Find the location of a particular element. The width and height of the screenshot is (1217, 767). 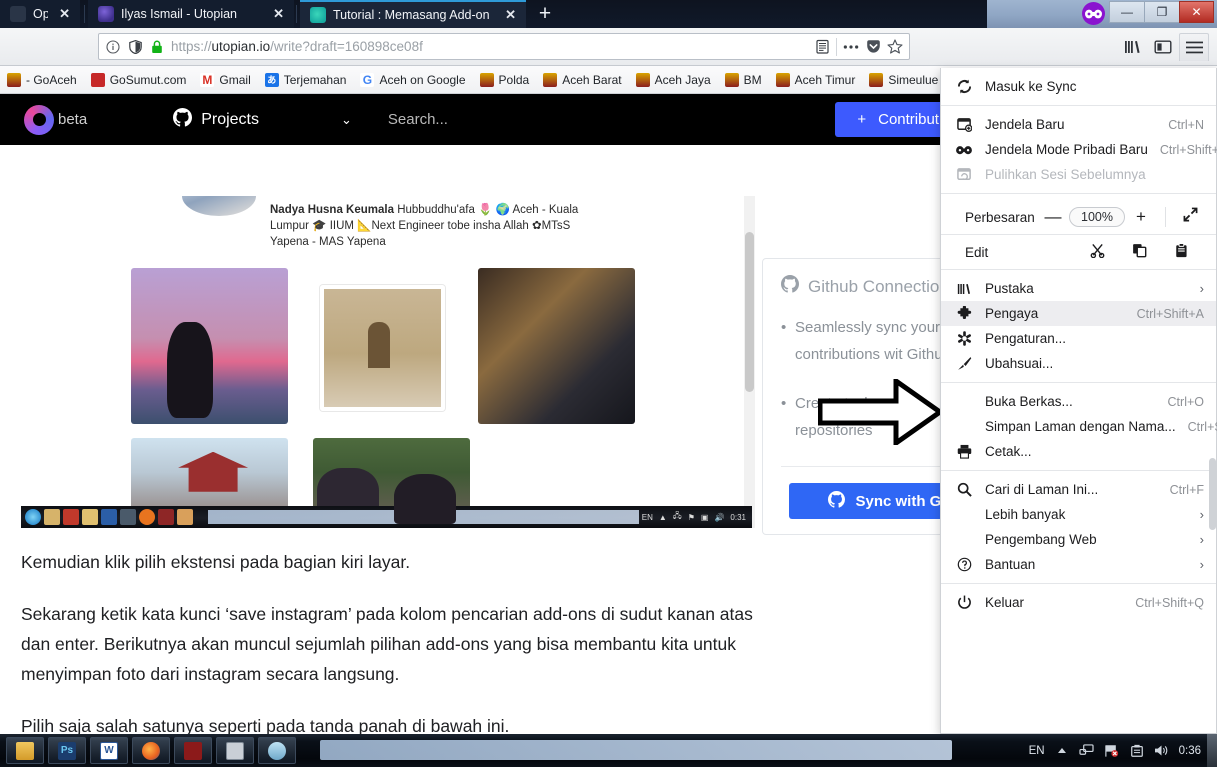

reader-view-icon is located at coordinates (822, 47).